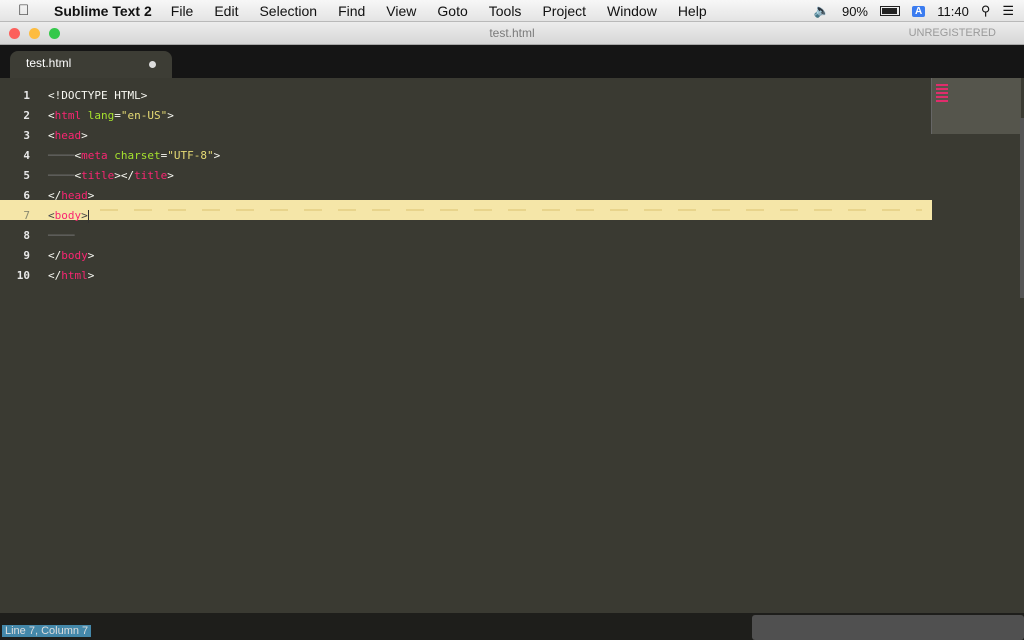  I want to click on code-line: ────<meta charset="UTF-8">, so click(490, 156).